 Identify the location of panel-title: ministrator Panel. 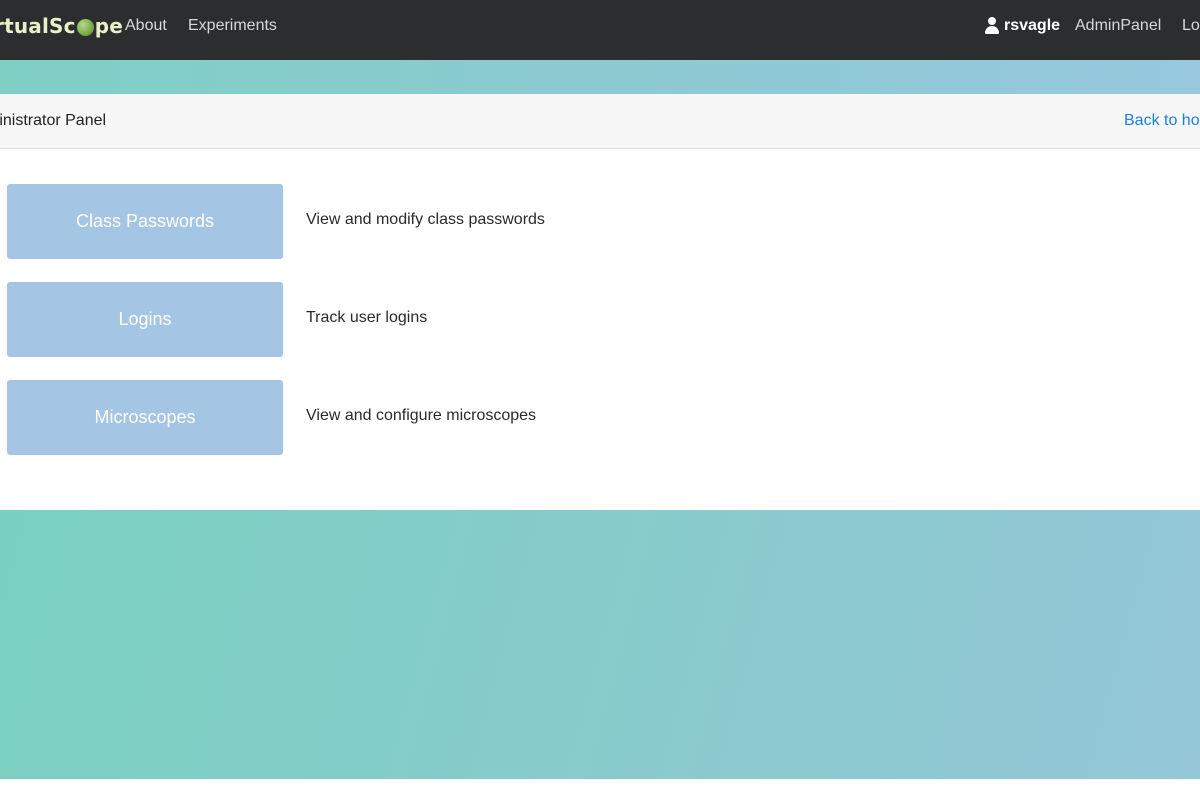
(53, 120).